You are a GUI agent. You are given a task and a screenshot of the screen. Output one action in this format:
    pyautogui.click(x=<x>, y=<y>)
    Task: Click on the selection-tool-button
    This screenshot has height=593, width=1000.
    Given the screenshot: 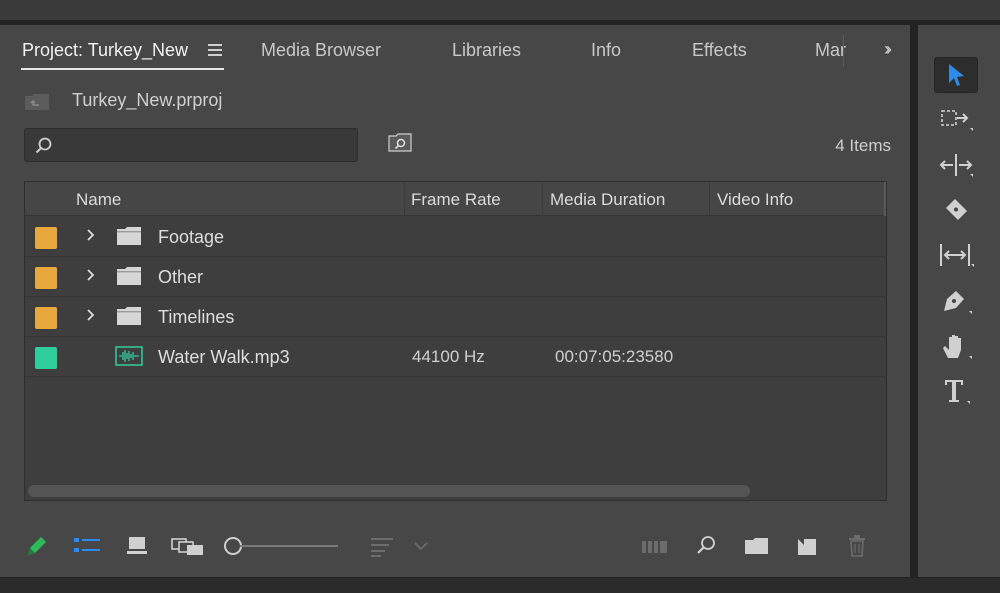 What is the action you would take?
    pyautogui.click(x=956, y=75)
    